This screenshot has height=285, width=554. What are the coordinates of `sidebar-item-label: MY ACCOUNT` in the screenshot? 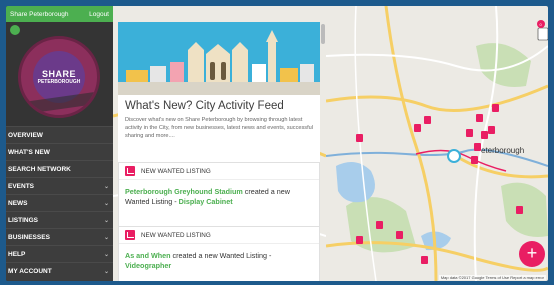 It's located at (30, 271).